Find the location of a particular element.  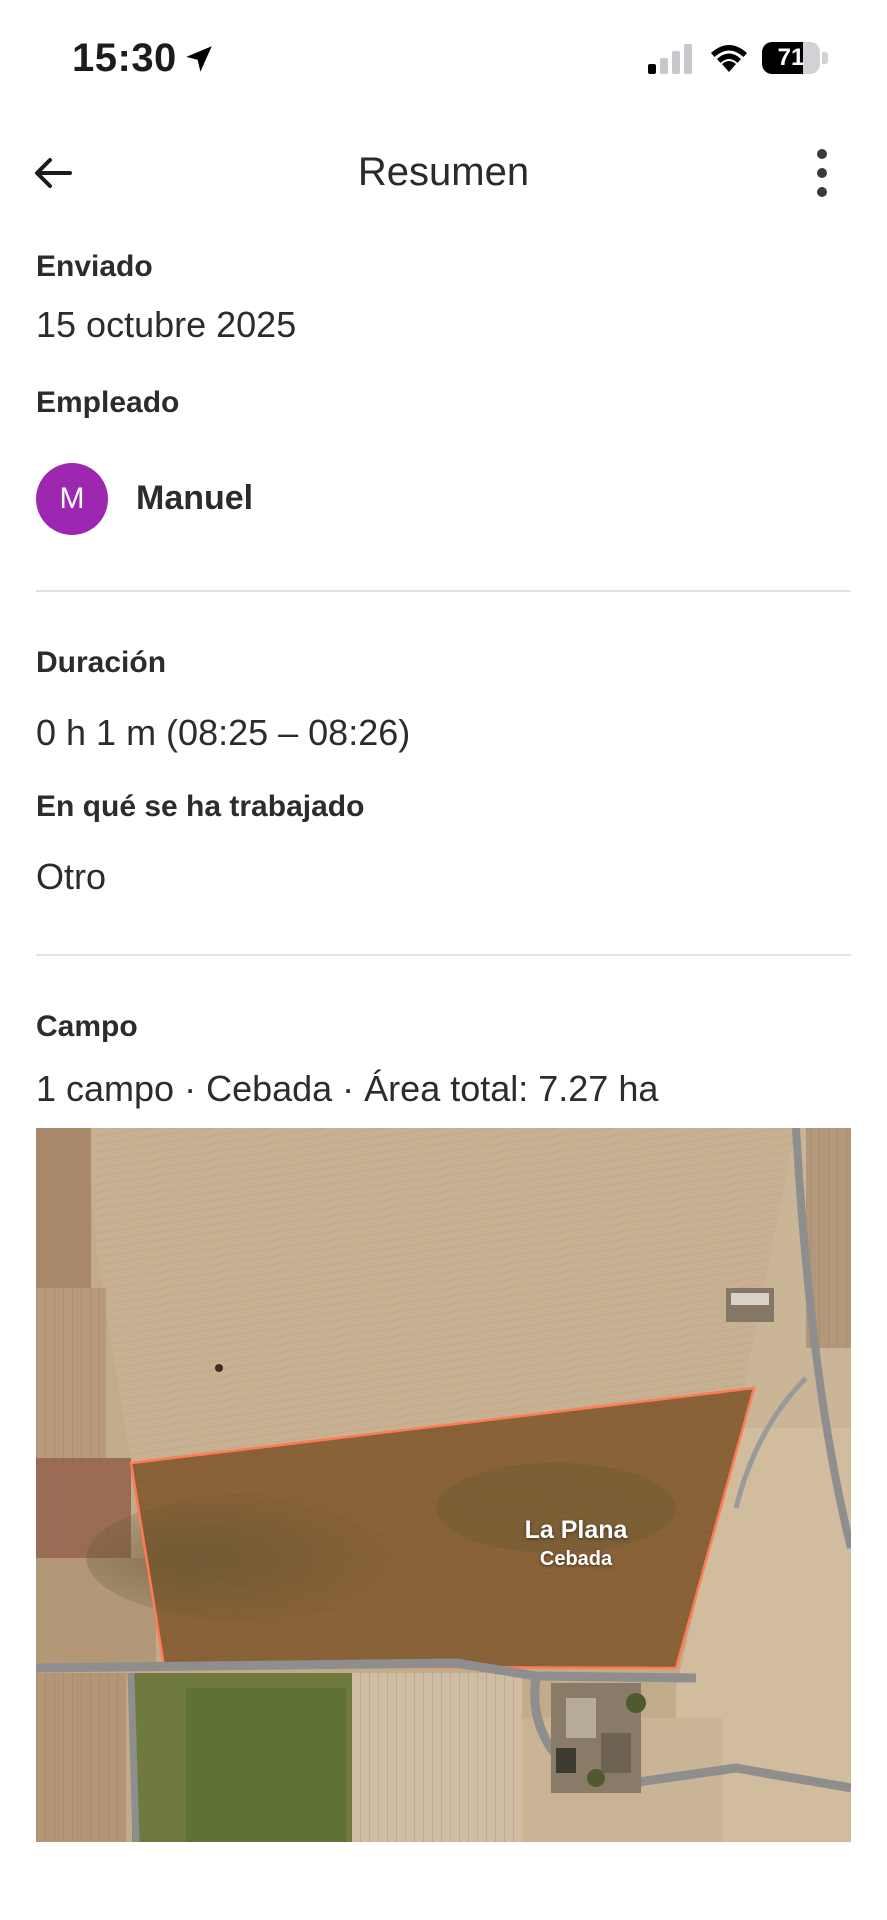

duration-value: 0 h 1 m (08:25 – 08:26) is located at coordinates (223, 732).